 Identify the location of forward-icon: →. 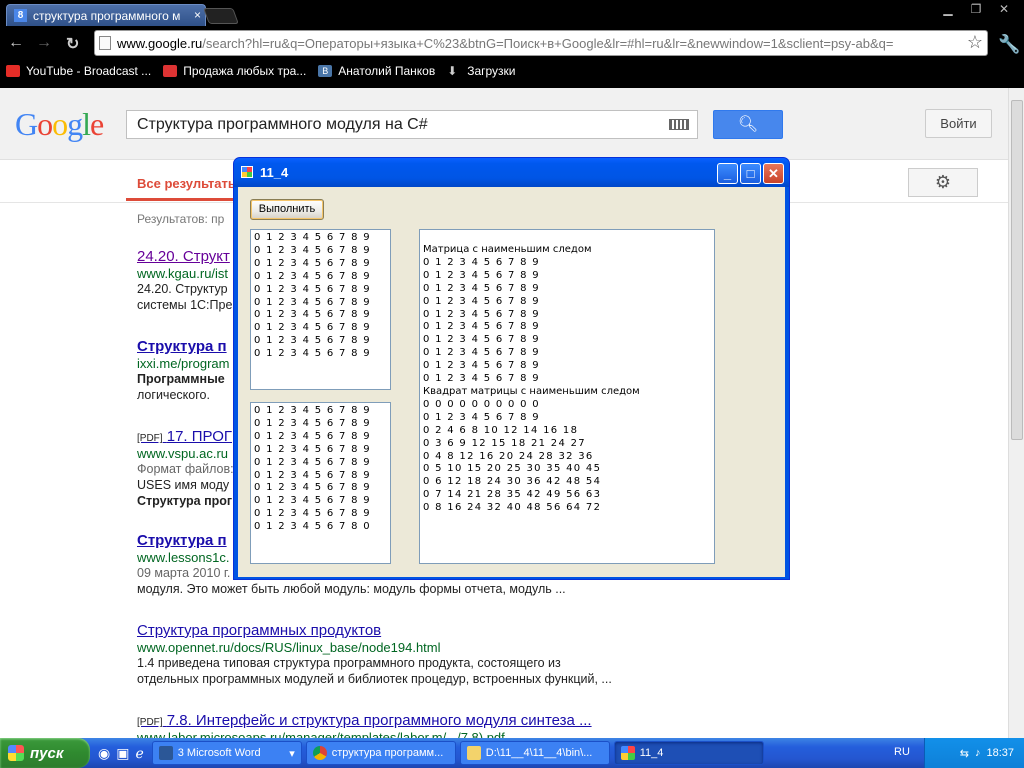
(44, 43).